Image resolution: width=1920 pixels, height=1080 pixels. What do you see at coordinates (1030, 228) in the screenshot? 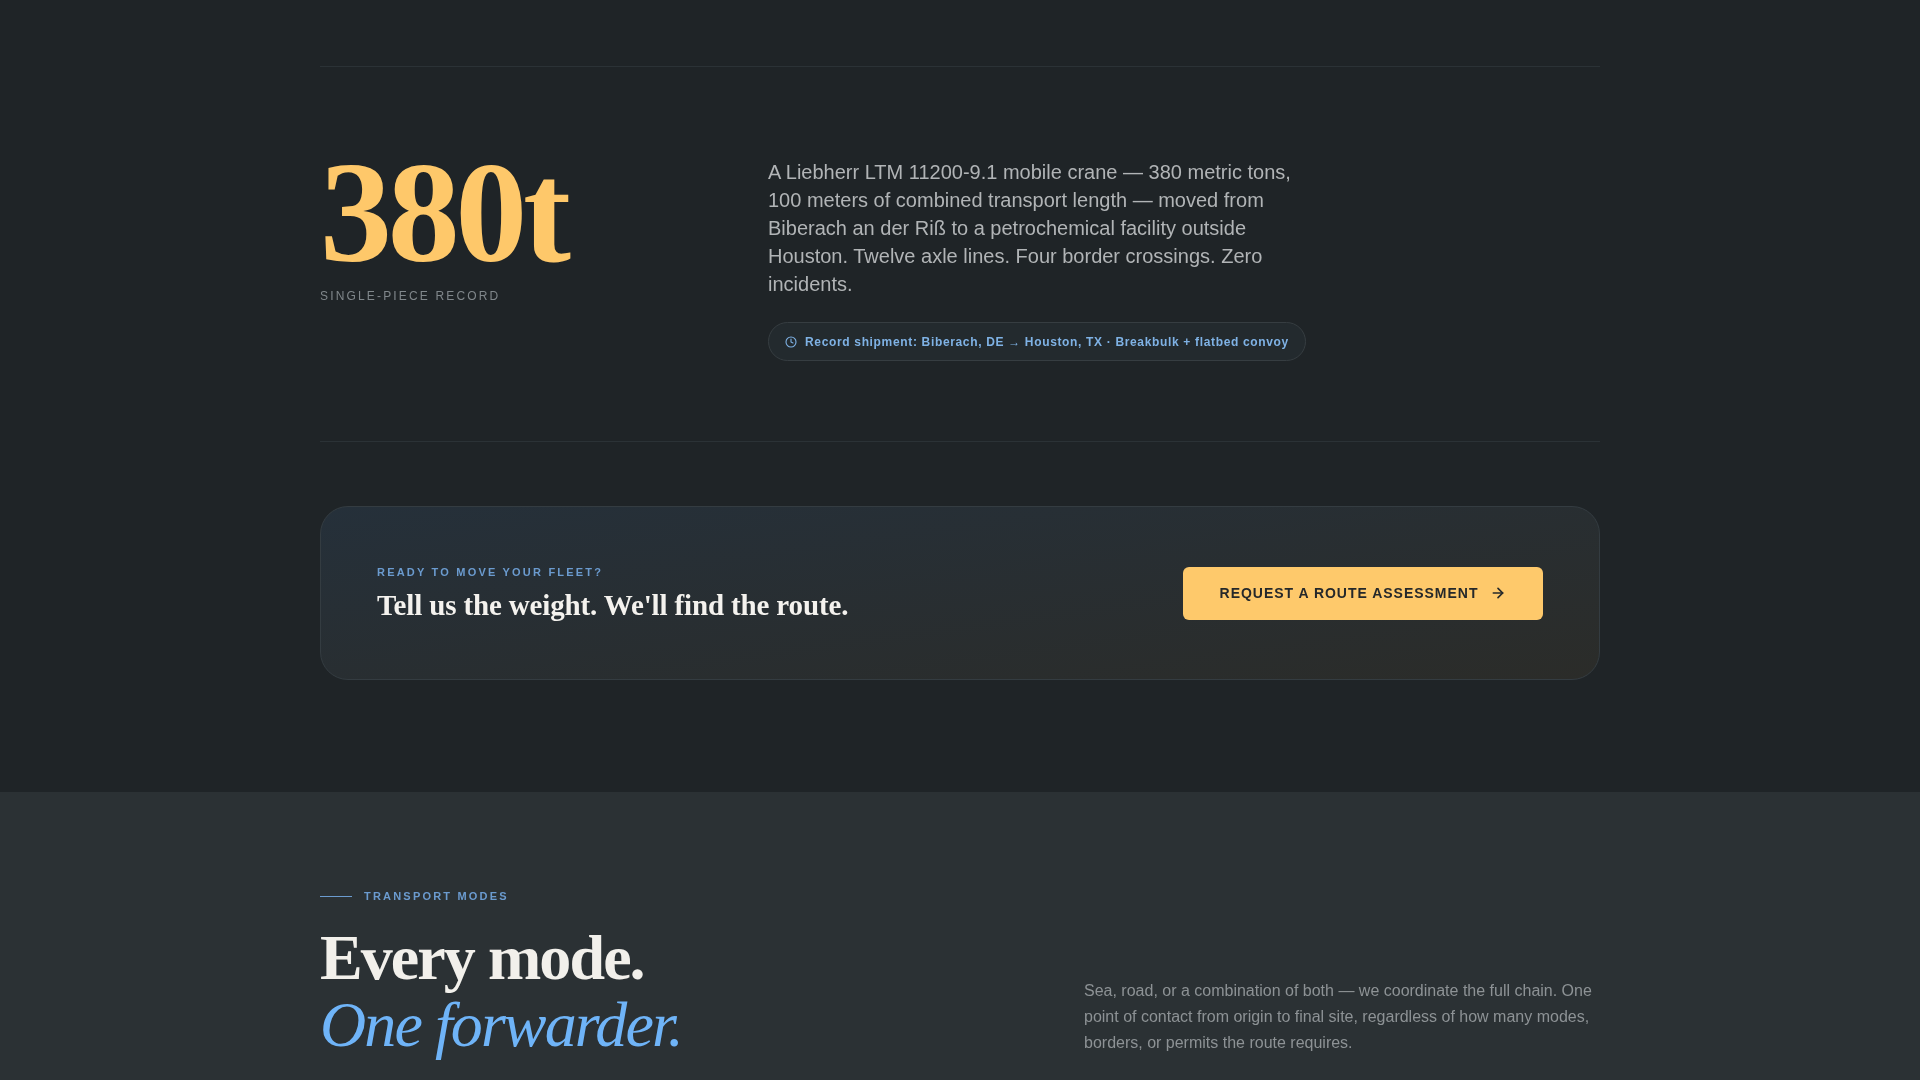
I see `record-description: A Liebherr LTM 11200-9.1 mobile crane — 380 metric tons, 100 meters of combined transport length — moved from Biberach an der Riß to a petrochemical facility outside Houston. Twelve axle lines. Four border crossings. Zero incidents.` at bounding box center [1030, 228].